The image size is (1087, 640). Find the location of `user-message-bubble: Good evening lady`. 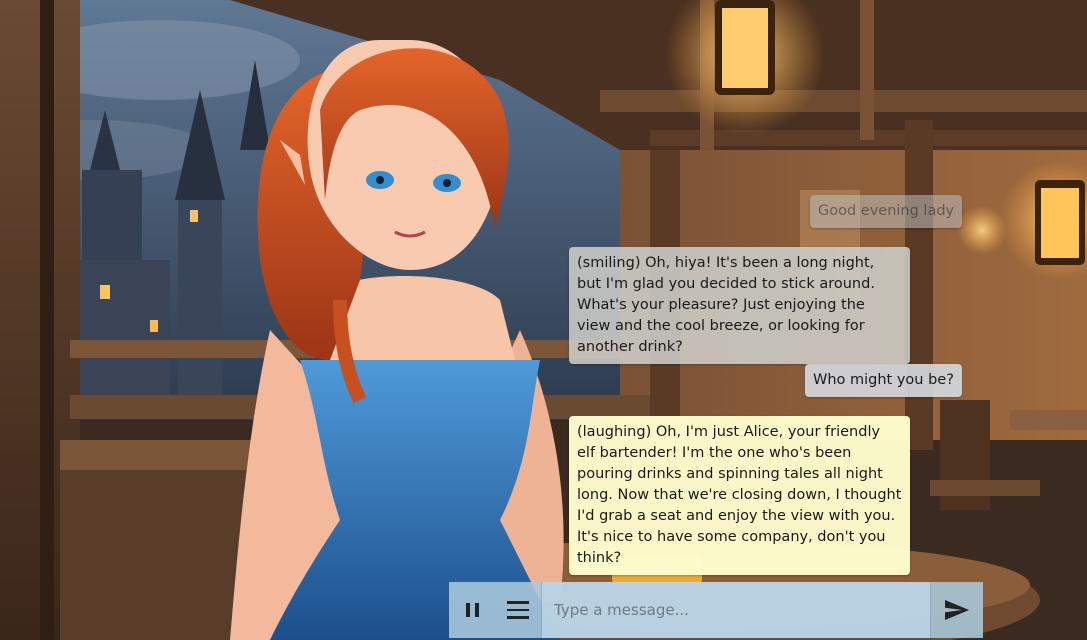

user-message-bubble: Good evening lady is located at coordinates (886, 211).